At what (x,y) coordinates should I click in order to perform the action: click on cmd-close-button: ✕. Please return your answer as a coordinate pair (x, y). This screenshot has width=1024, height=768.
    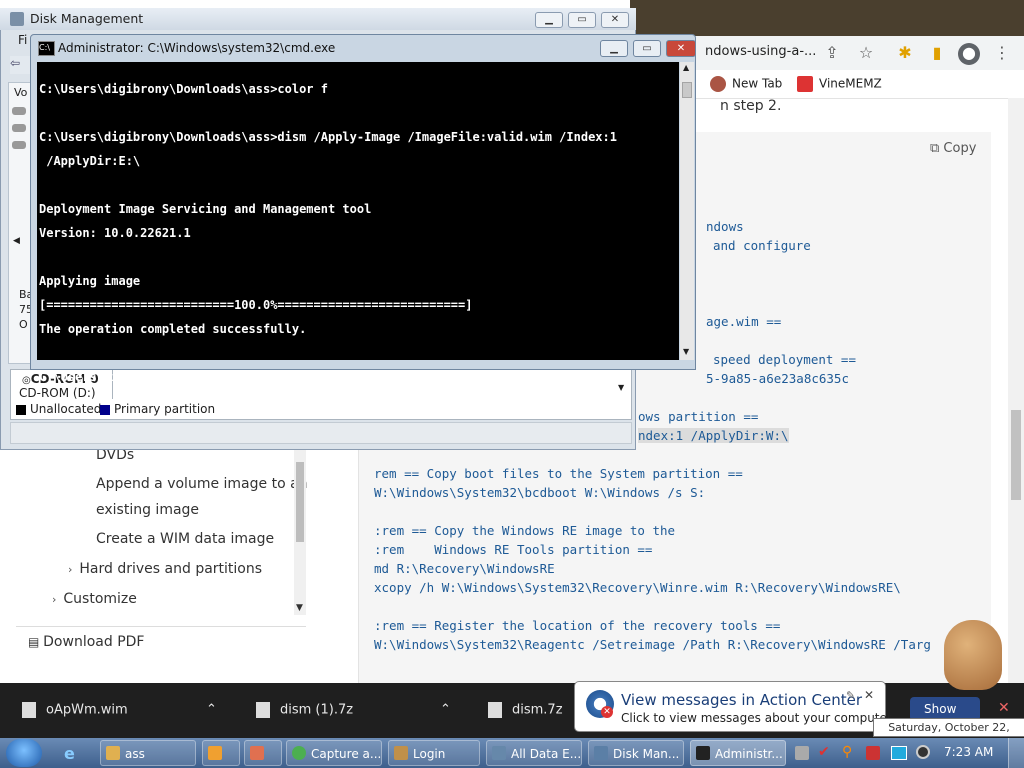
    Looking at the image, I should click on (681, 48).